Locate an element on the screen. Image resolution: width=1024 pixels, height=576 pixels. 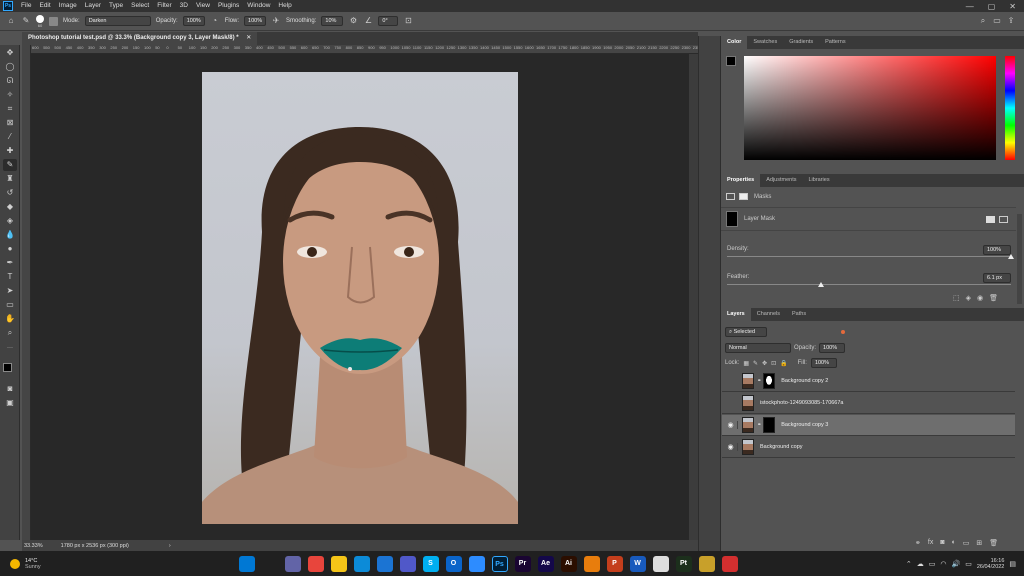
powerpoint-icon: P is located at coordinates (614, 563).